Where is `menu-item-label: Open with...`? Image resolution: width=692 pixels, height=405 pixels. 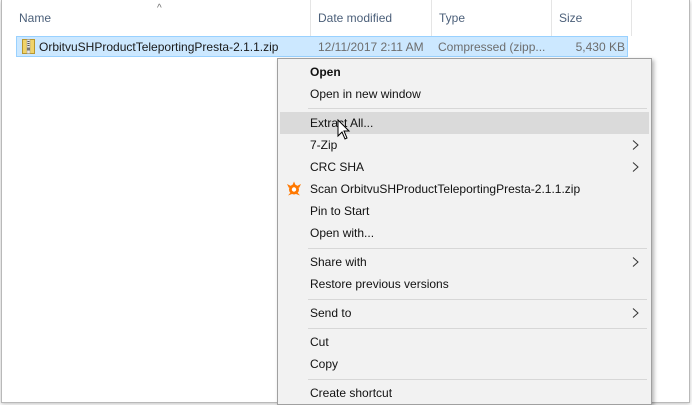
menu-item-label: Open with... is located at coordinates (342, 233).